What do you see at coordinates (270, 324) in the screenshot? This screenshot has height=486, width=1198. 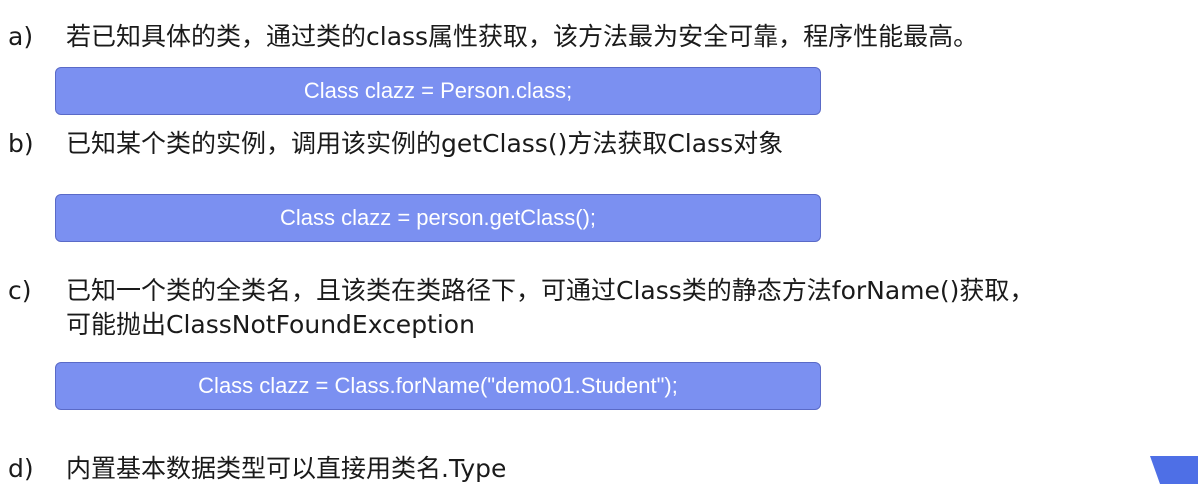 I see `item-text-continued: 可能抛出ClassNotFoundException` at bounding box center [270, 324].